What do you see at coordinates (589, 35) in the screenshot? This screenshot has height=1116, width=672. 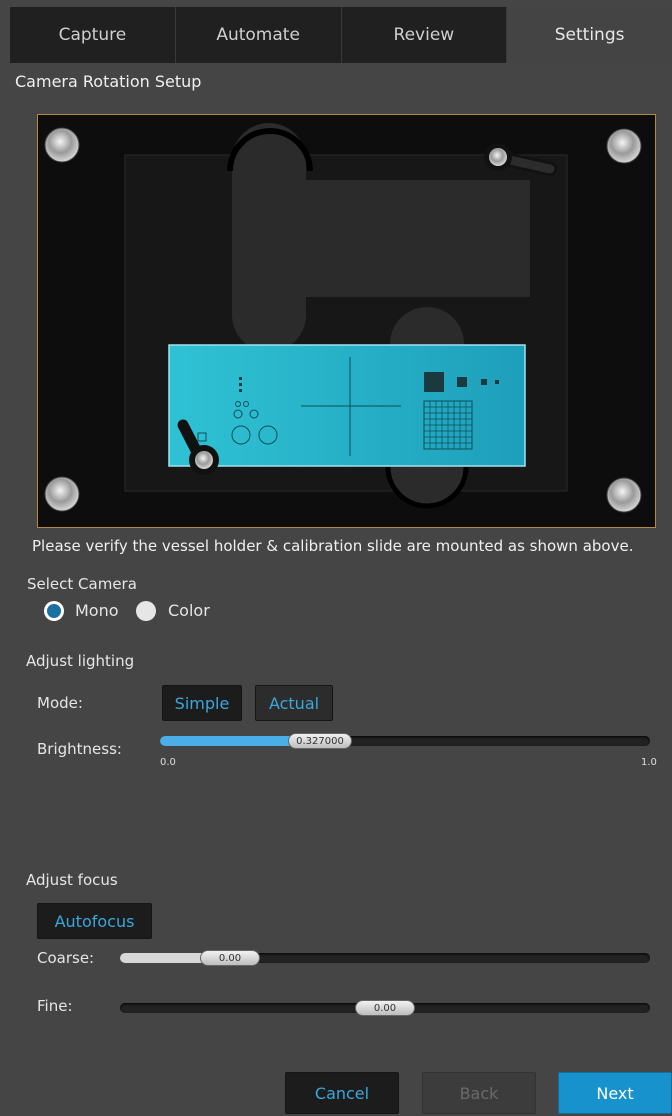 I see `tab-settings: Settings` at bounding box center [589, 35].